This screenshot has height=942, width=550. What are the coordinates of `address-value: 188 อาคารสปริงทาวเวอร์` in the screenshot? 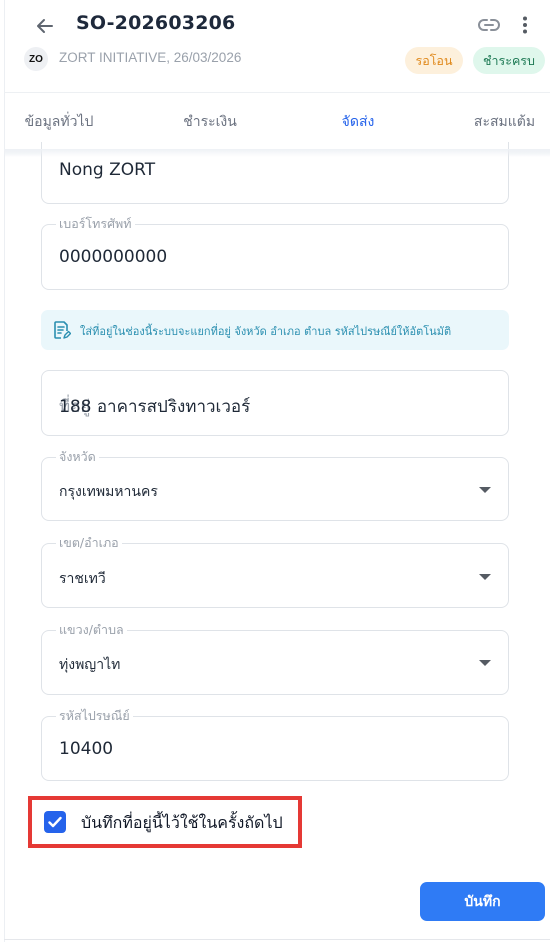 It's located at (155, 407).